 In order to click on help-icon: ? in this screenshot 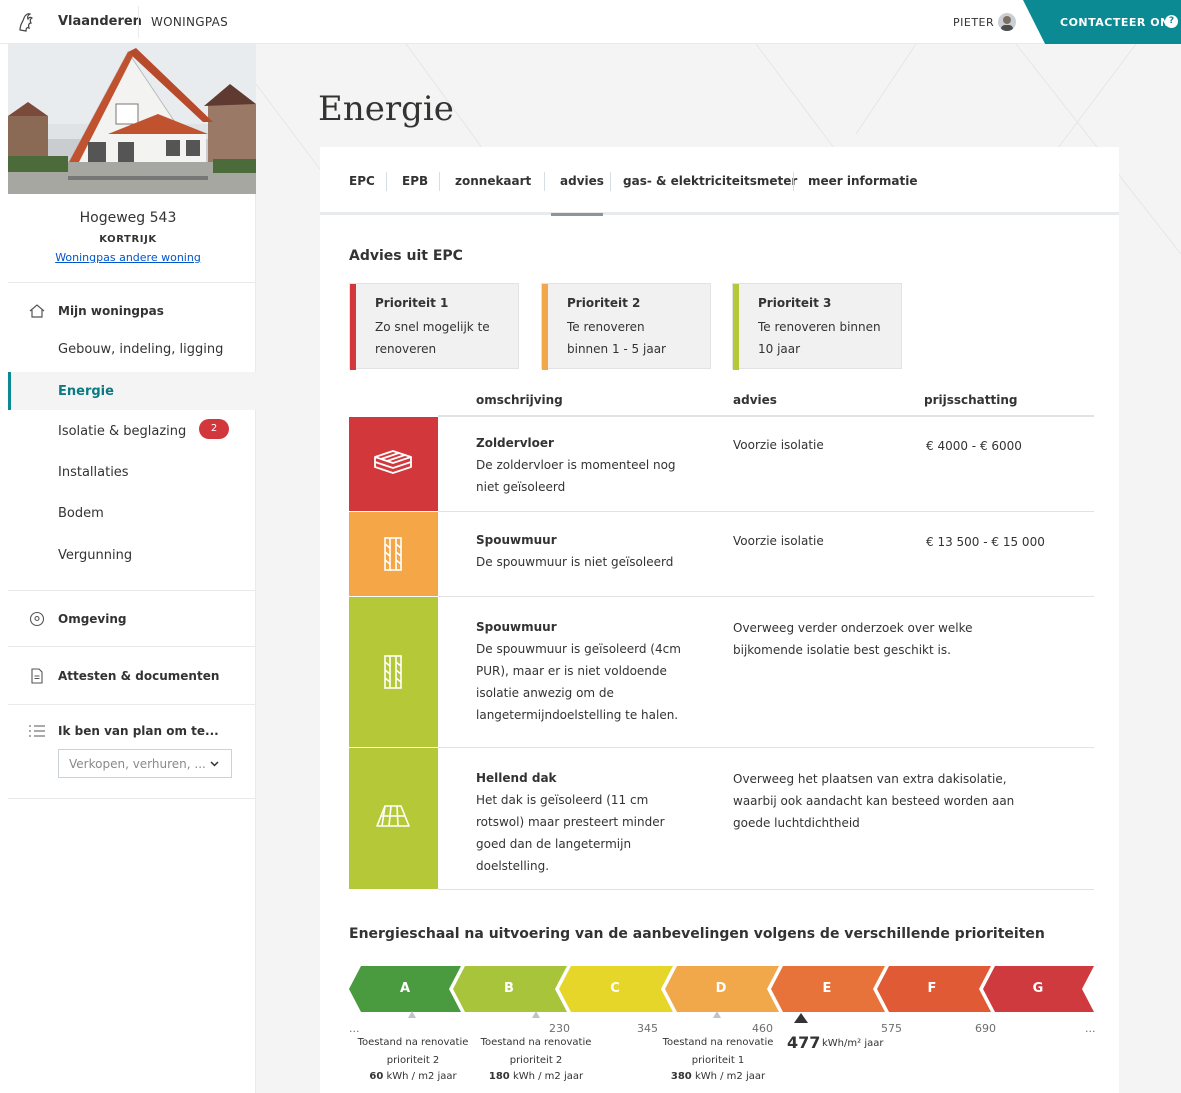, I will do `click(1171, 21)`.